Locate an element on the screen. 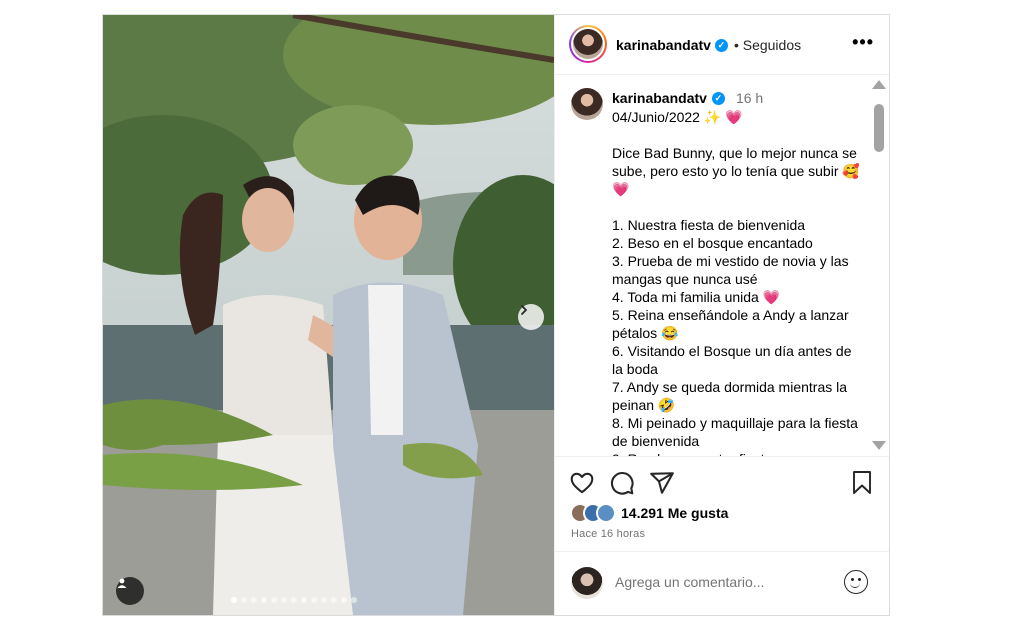  comment-composer is located at coordinates (722, 578).